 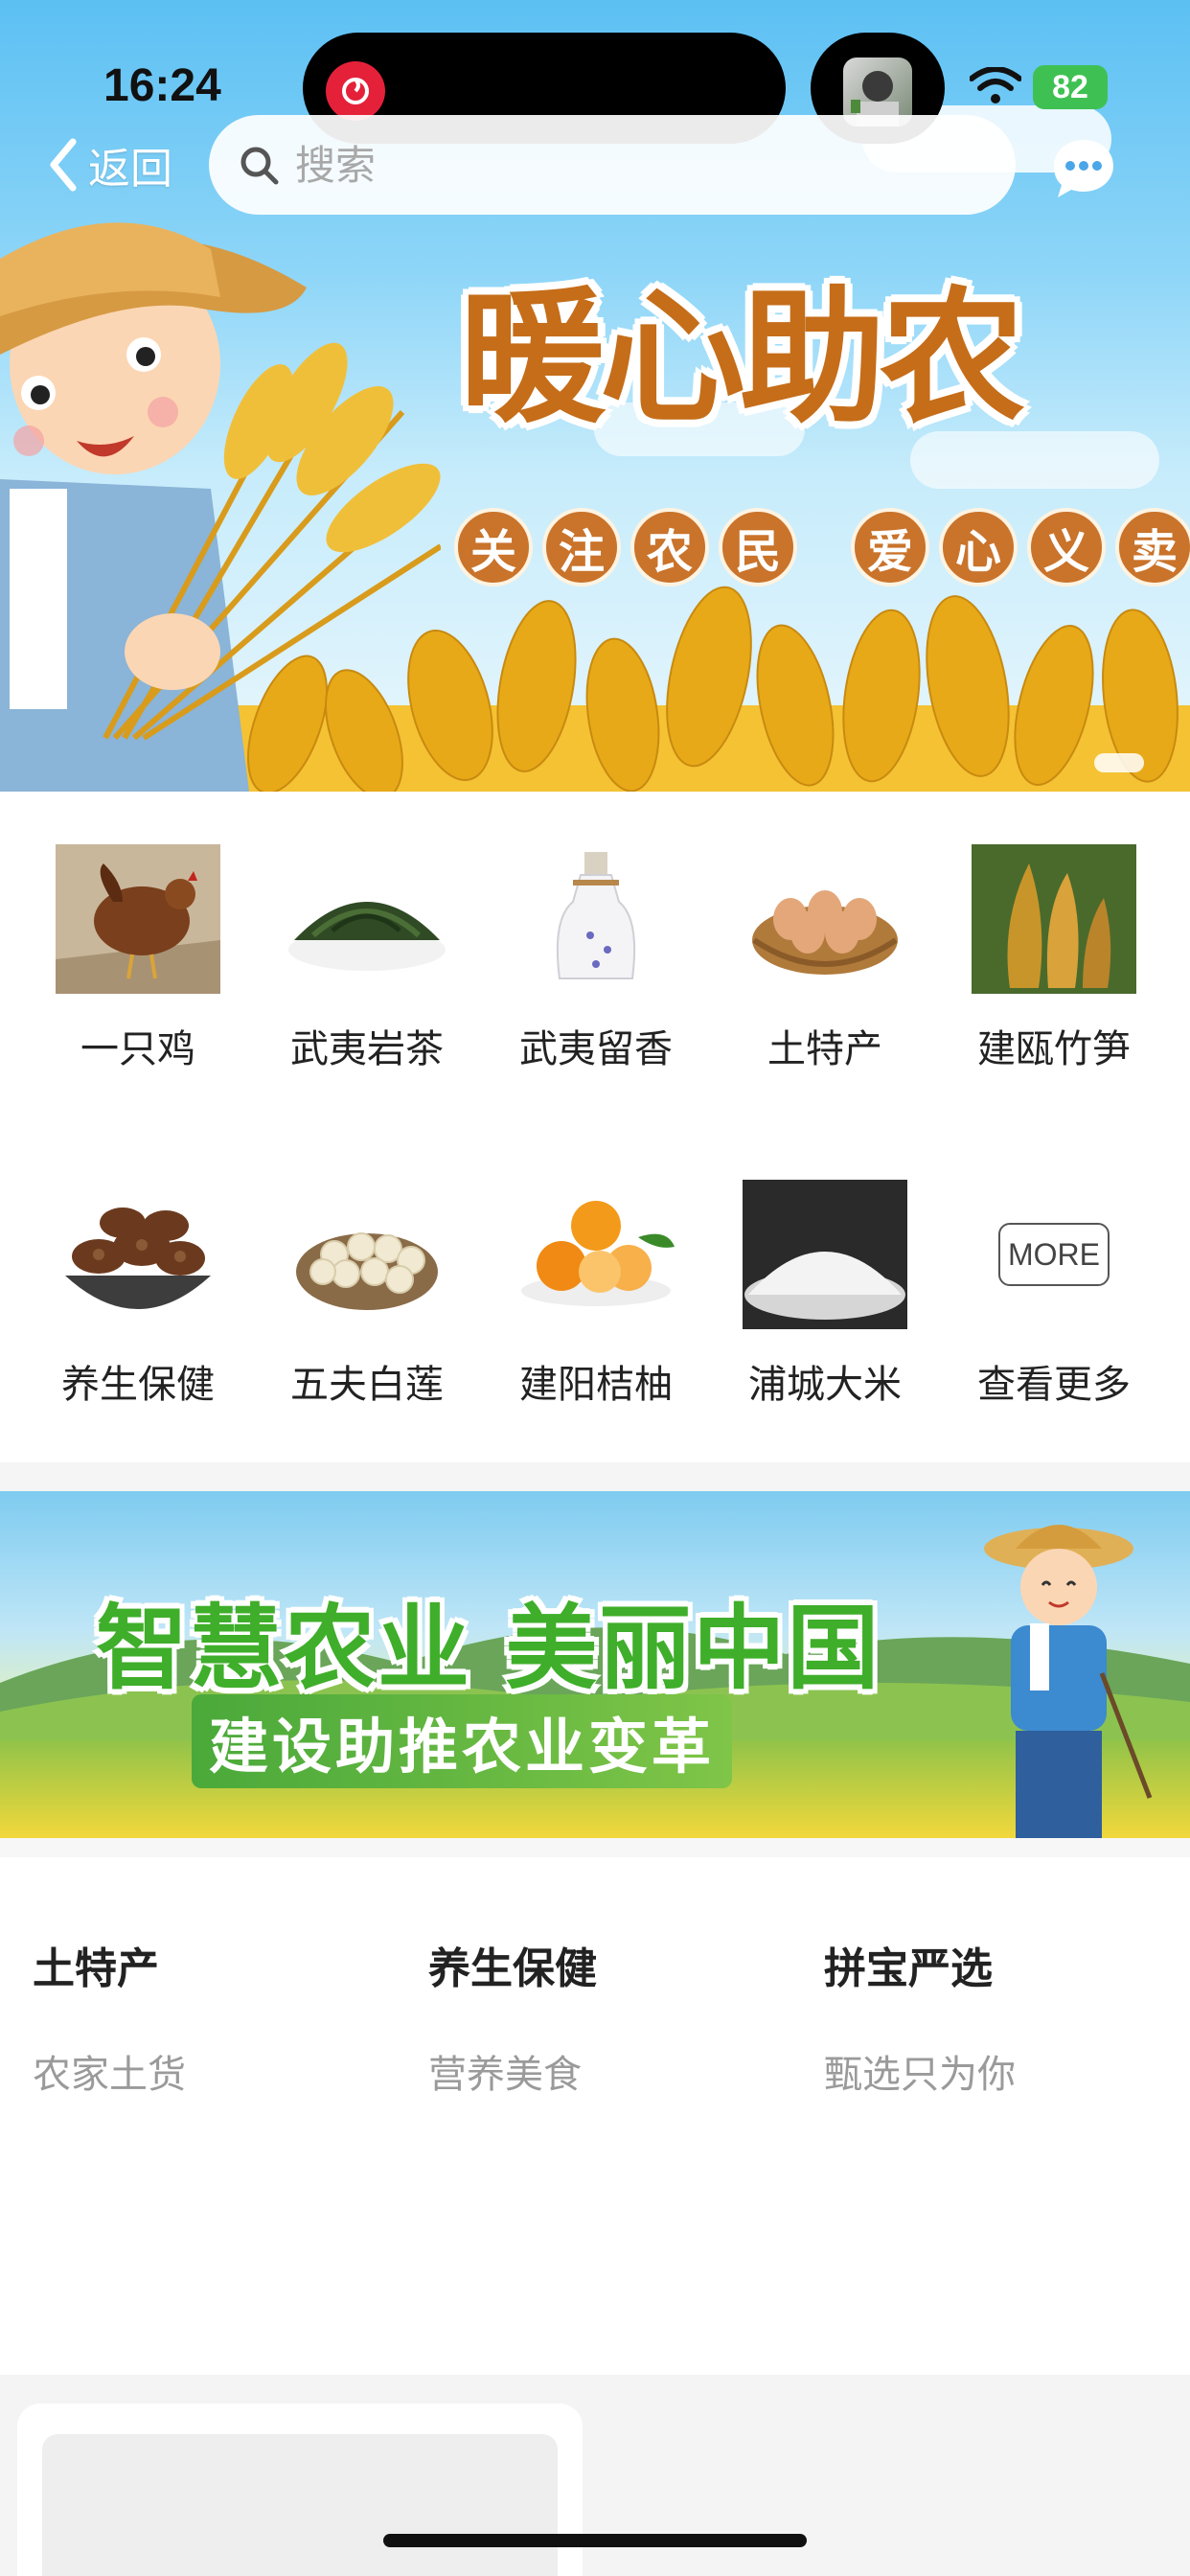 What do you see at coordinates (96, 1968) in the screenshot?
I see `feature-title: 土特产` at bounding box center [96, 1968].